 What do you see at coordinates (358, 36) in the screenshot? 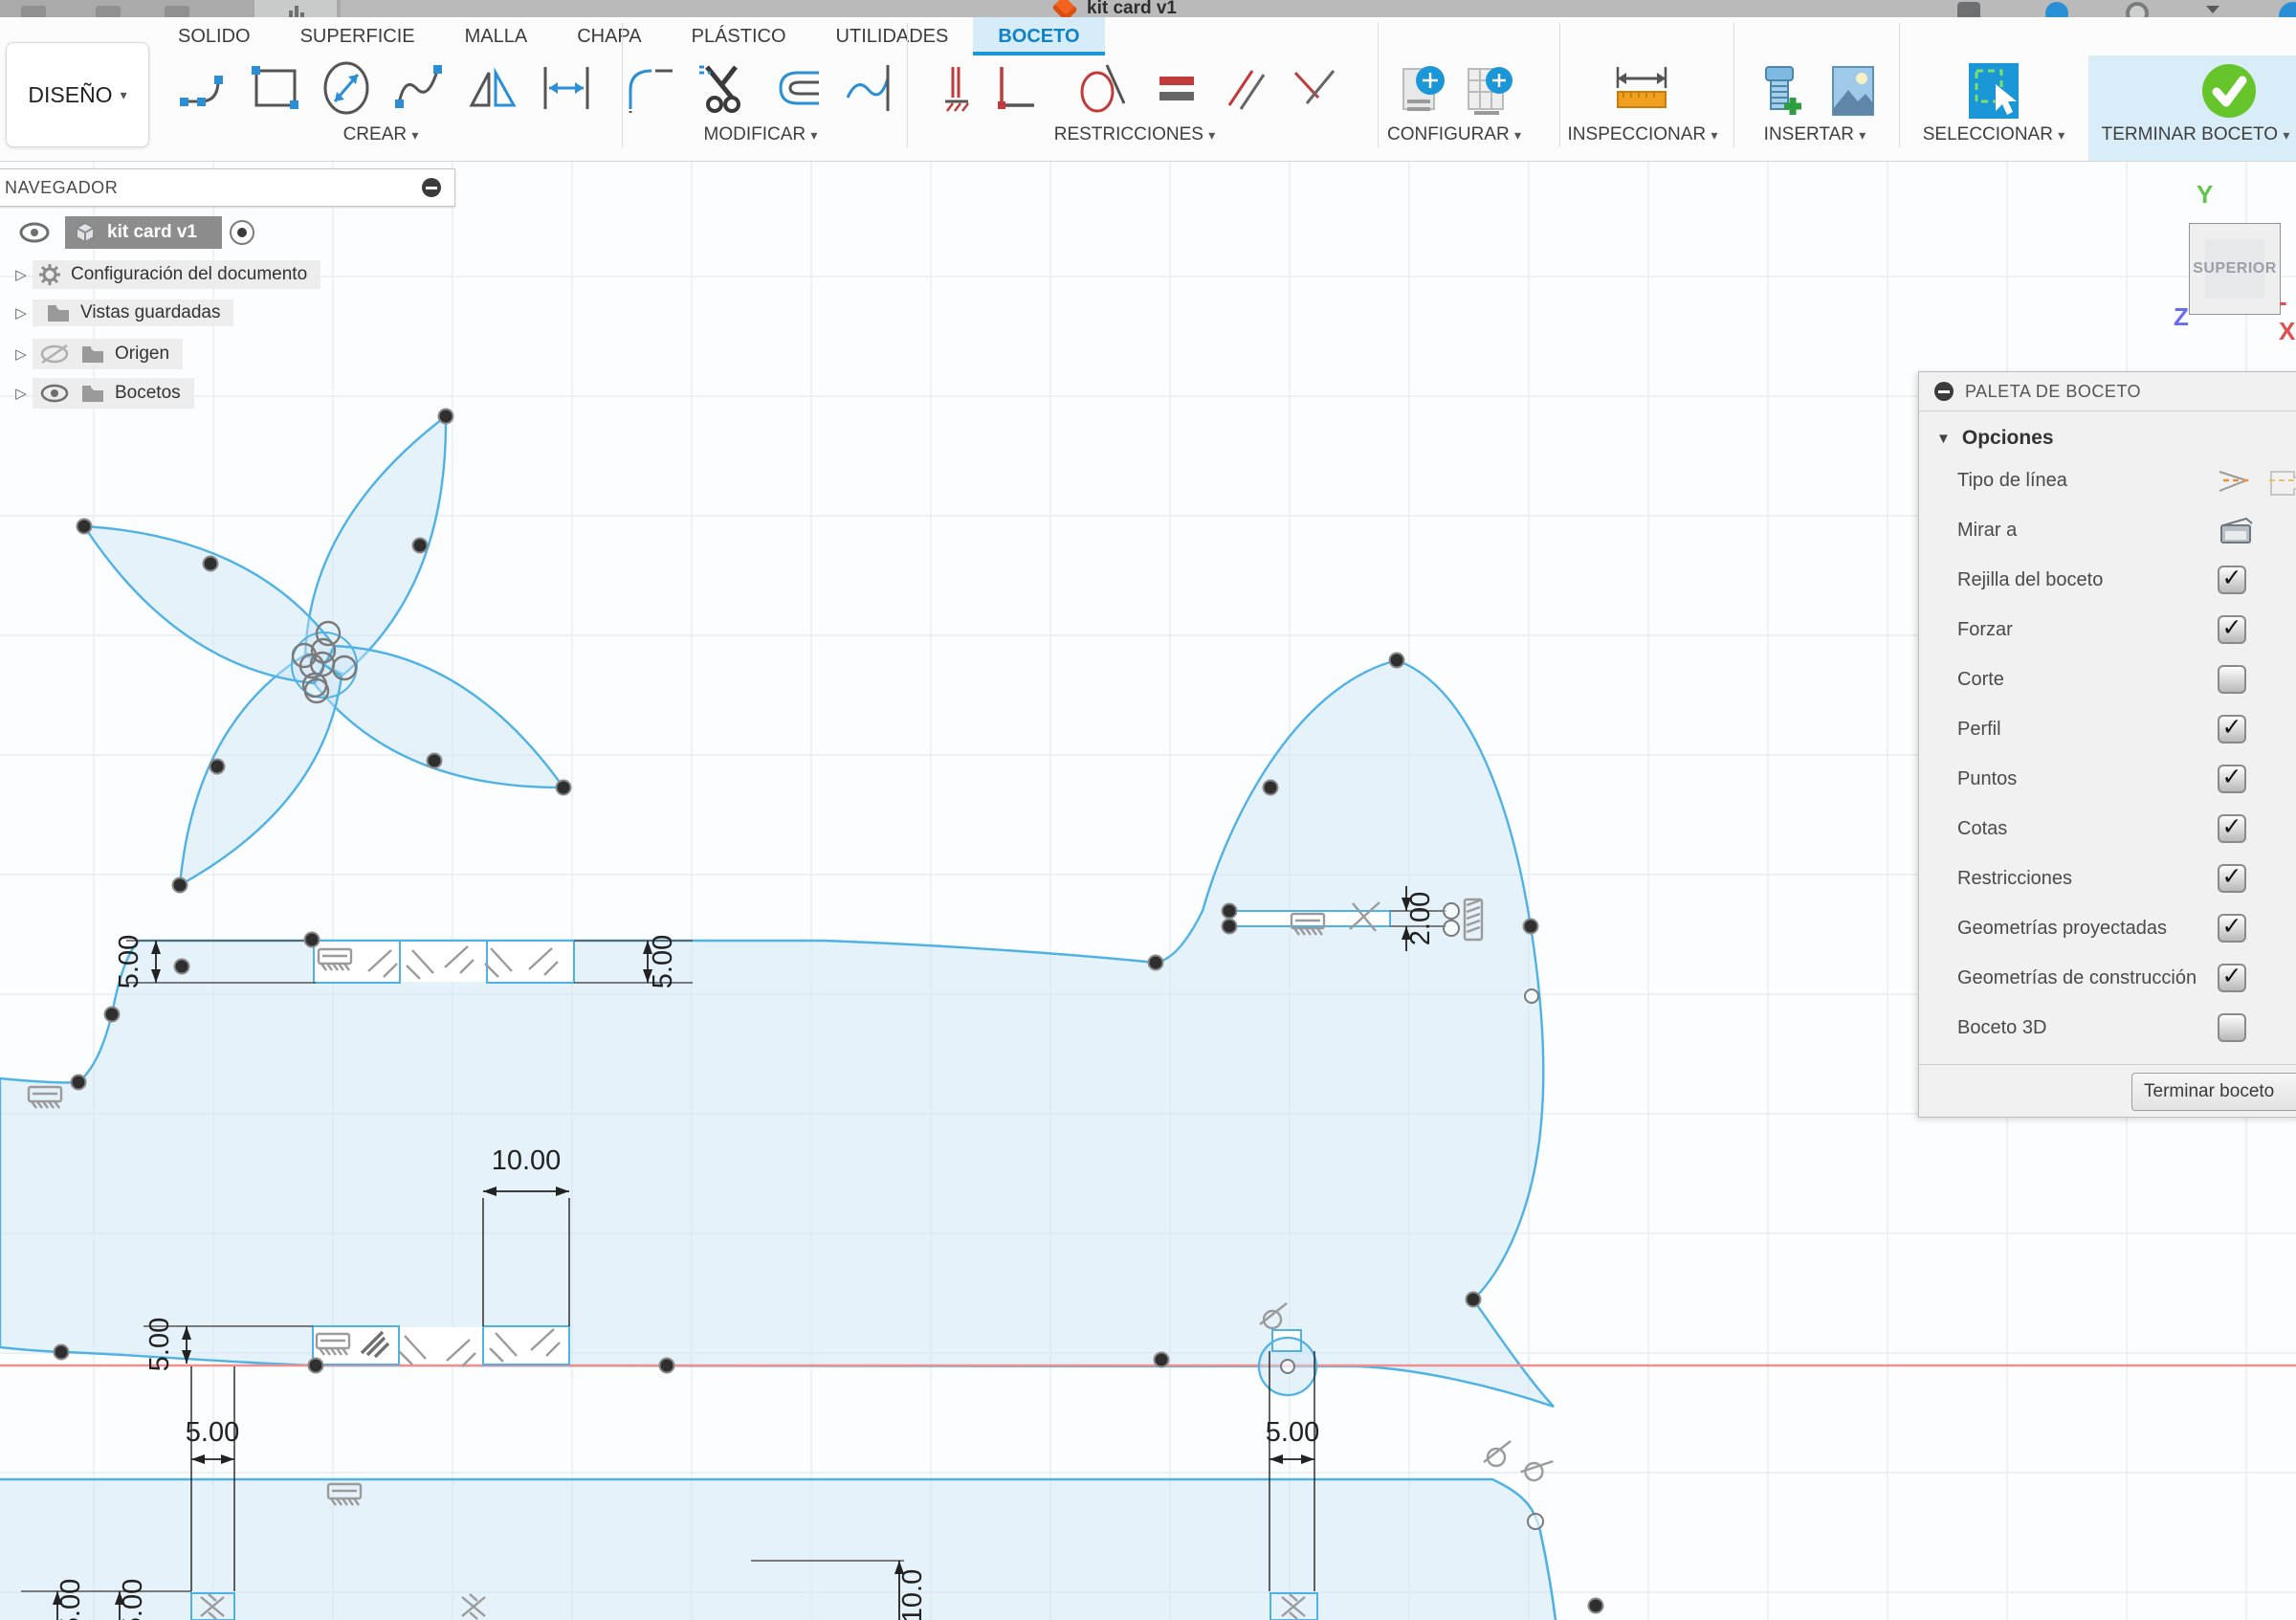
I see `tab-superficie: SUPERFICIE` at bounding box center [358, 36].